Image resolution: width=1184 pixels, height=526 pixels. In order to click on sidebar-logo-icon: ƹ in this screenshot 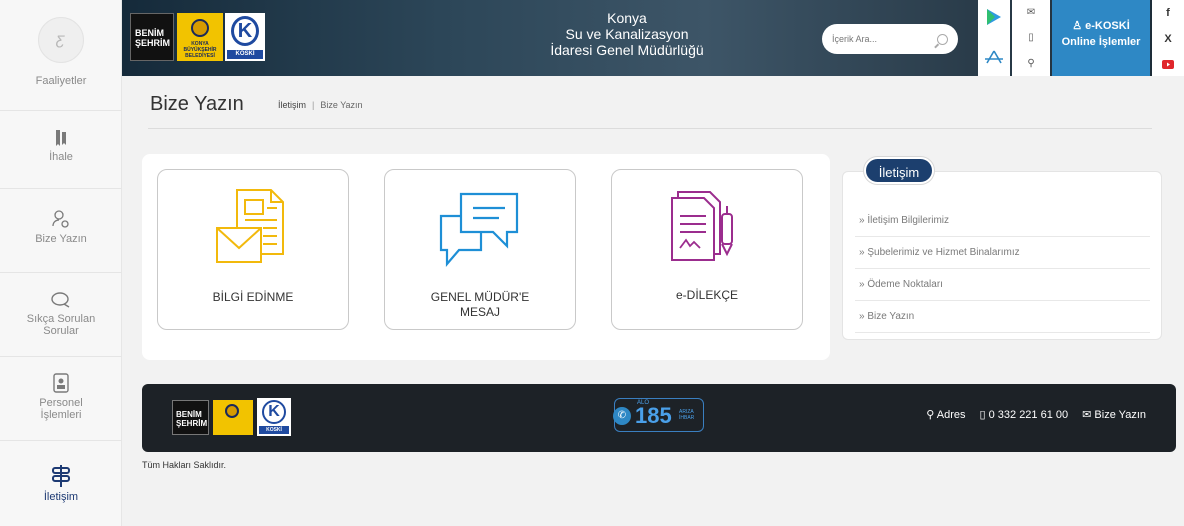, I will do `click(60, 40)`.